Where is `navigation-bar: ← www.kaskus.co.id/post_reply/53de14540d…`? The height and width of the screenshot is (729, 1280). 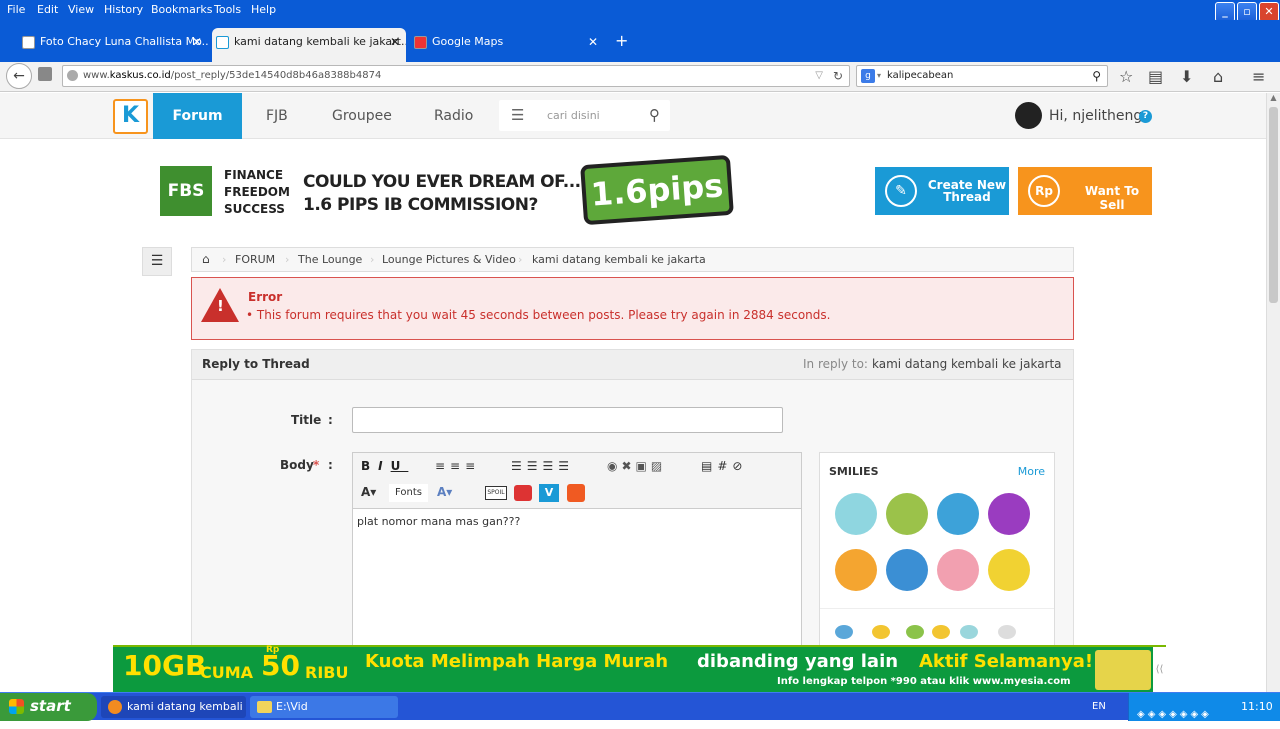 navigation-bar: ← www.kaskus.co.id/post_reply/53de14540d… is located at coordinates (640, 77).